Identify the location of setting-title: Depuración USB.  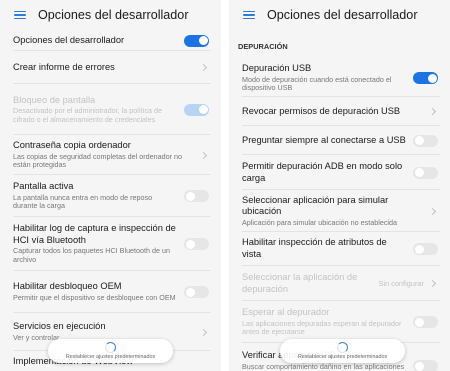
(277, 68).